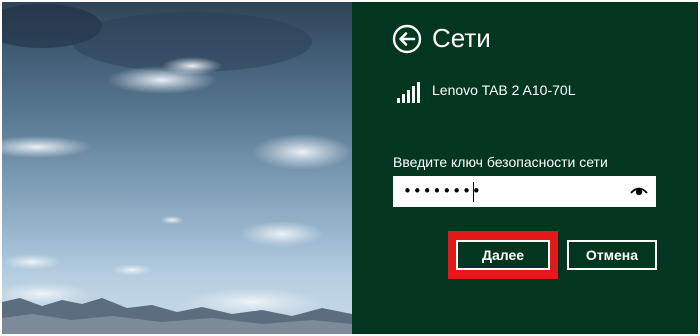 Image resolution: width=700 pixels, height=336 pixels. What do you see at coordinates (473, 192) in the screenshot?
I see `text-caret` at bounding box center [473, 192].